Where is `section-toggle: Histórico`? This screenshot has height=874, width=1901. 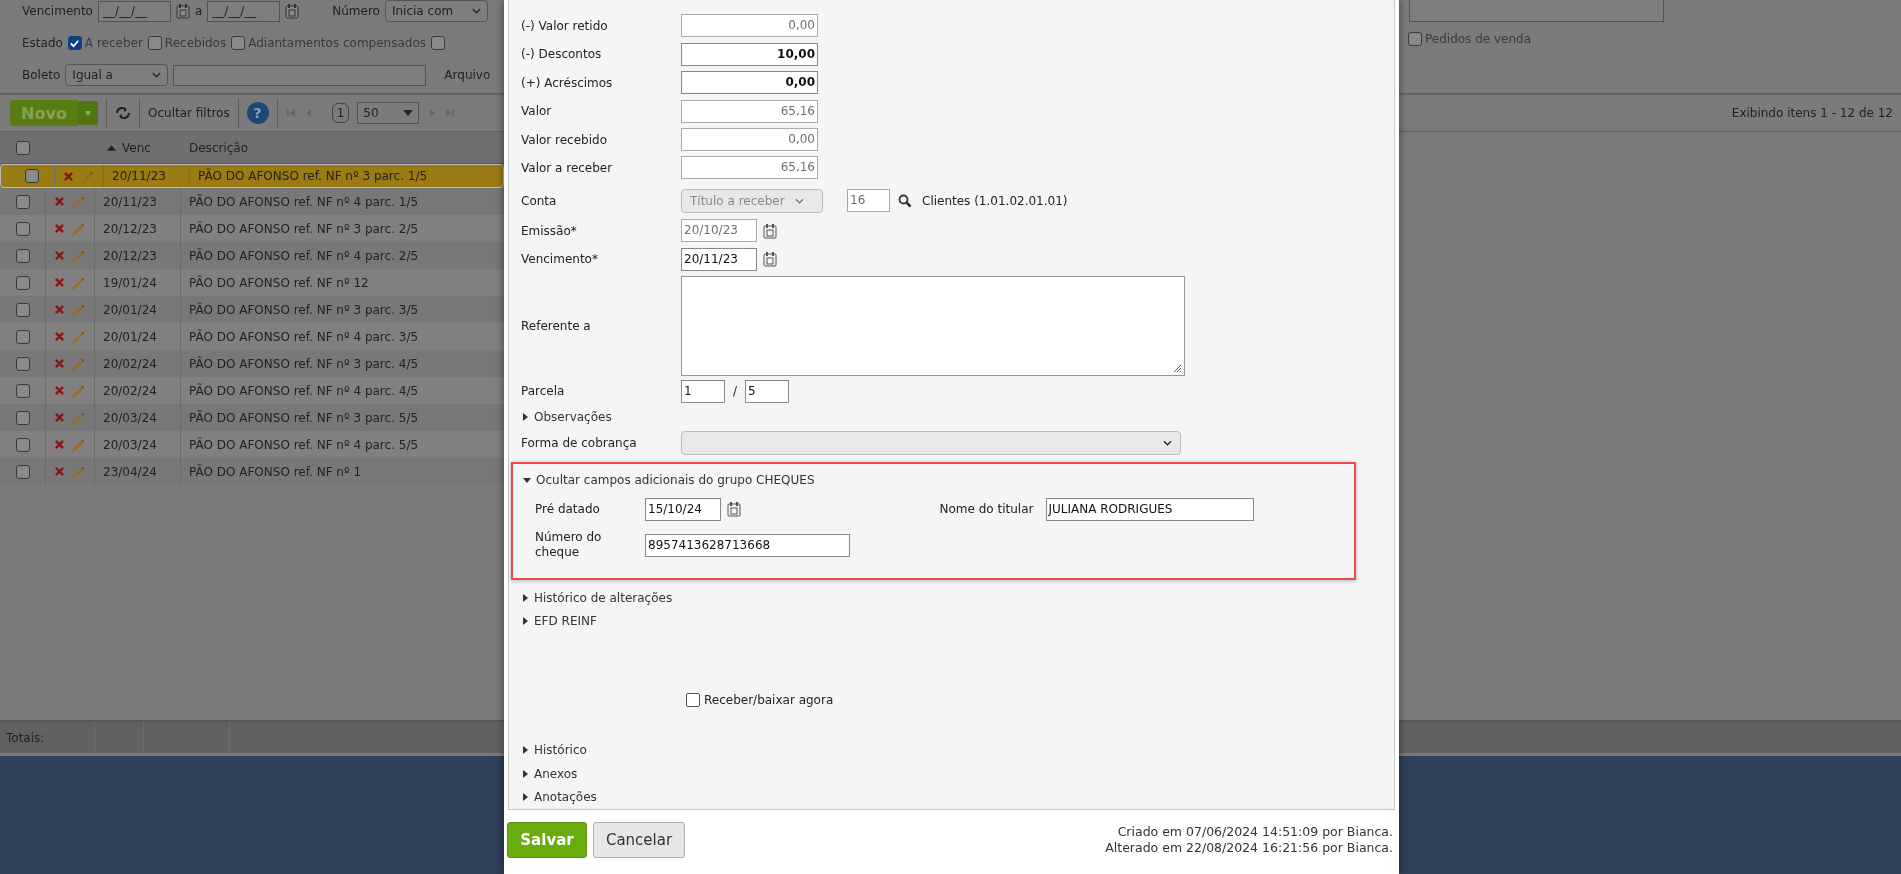 section-toggle: Histórico is located at coordinates (560, 750).